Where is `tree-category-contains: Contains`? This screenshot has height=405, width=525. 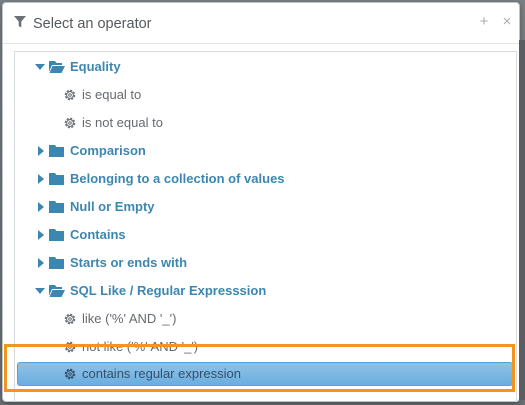
tree-category-contains: Contains is located at coordinates (264, 235).